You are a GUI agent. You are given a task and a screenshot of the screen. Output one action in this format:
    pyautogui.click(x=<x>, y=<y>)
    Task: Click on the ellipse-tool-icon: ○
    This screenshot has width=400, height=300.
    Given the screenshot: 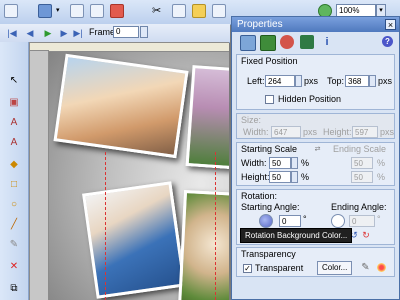 What is the action you would take?
    pyautogui.click(x=14, y=205)
    